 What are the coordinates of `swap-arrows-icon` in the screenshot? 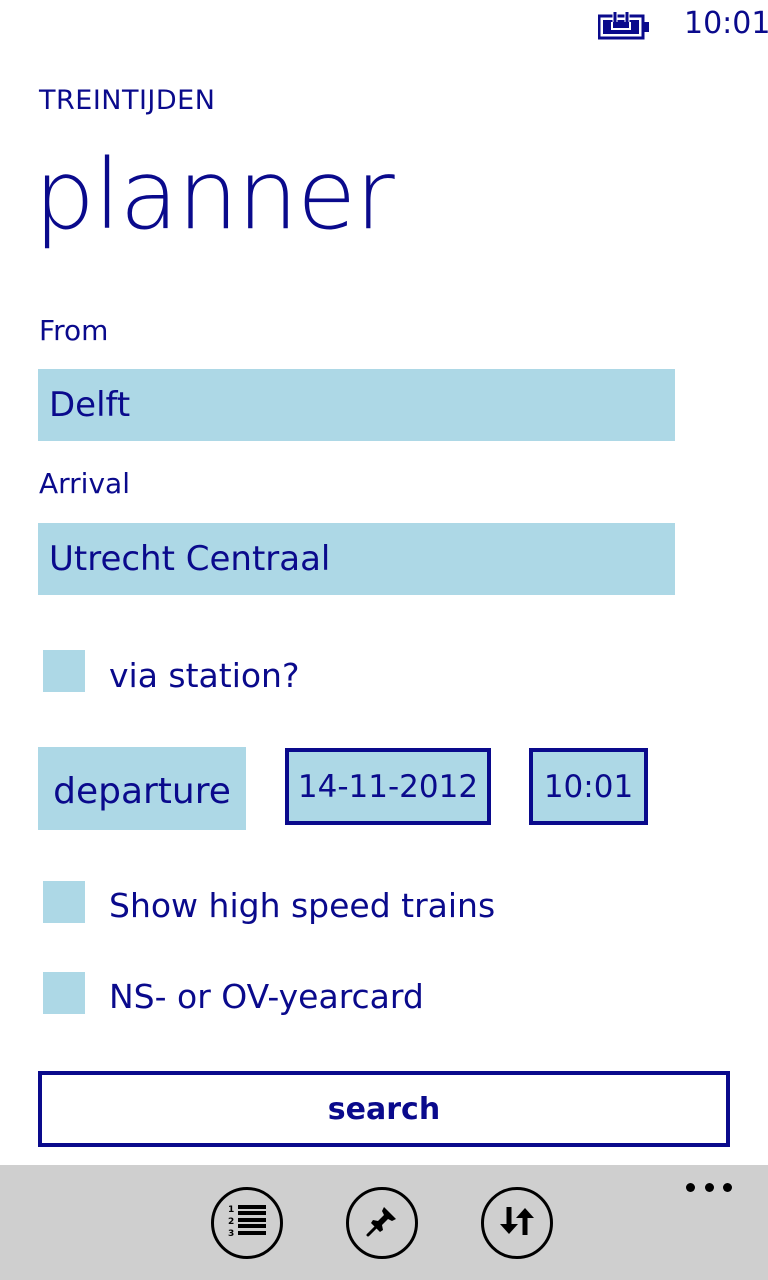 It's located at (517, 1223).